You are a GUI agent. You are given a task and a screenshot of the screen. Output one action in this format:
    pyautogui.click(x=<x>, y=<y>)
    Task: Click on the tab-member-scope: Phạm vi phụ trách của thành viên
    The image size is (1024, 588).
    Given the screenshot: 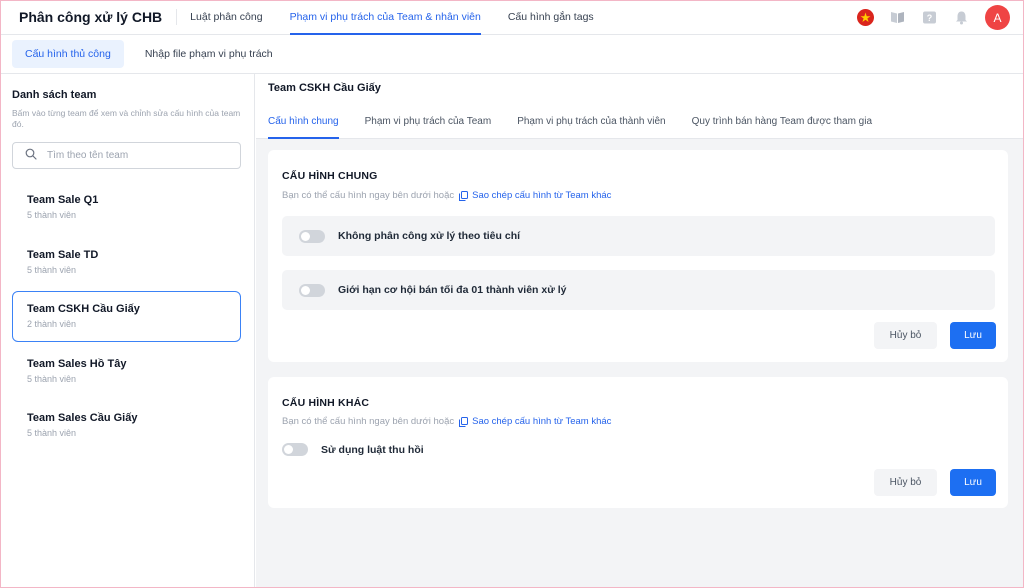 What is the action you would take?
    pyautogui.click(x=591, y=121)
    